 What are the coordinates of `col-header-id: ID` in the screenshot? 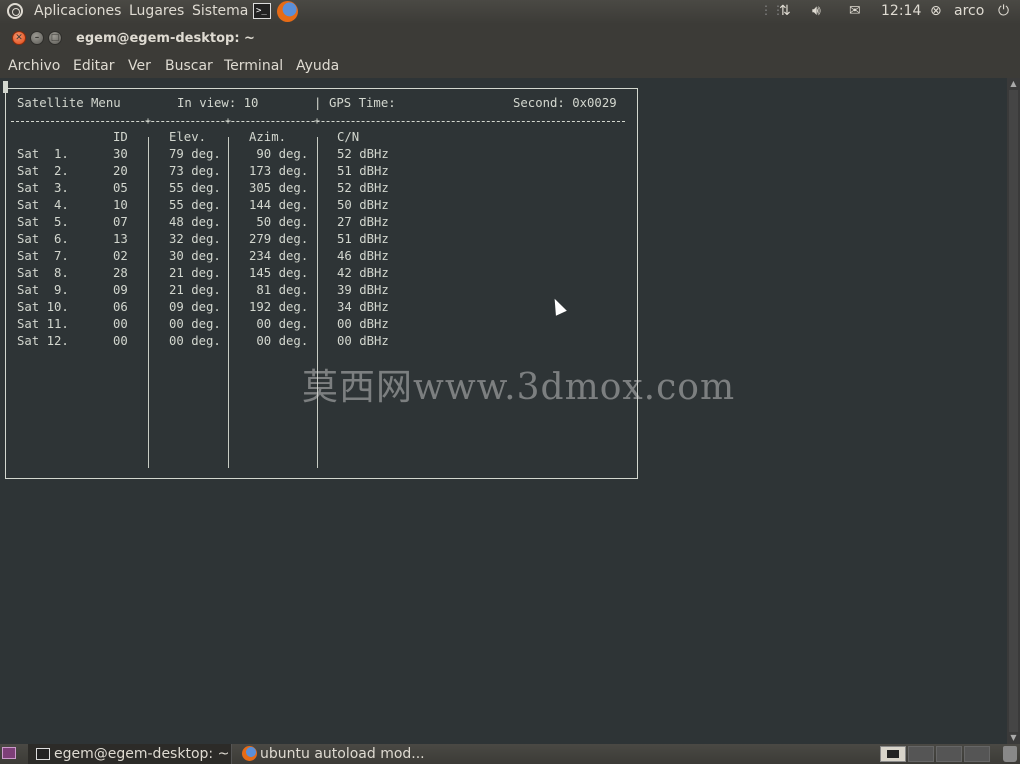 It's located at (120, 137).